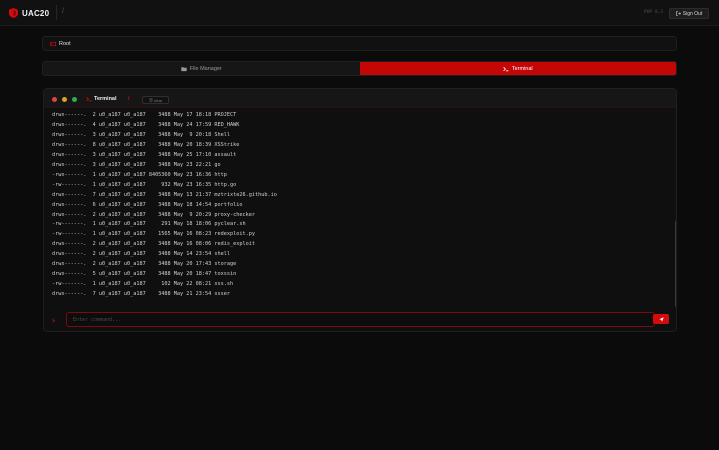  I want to click on shield-logo-icon, so click(13, 13).